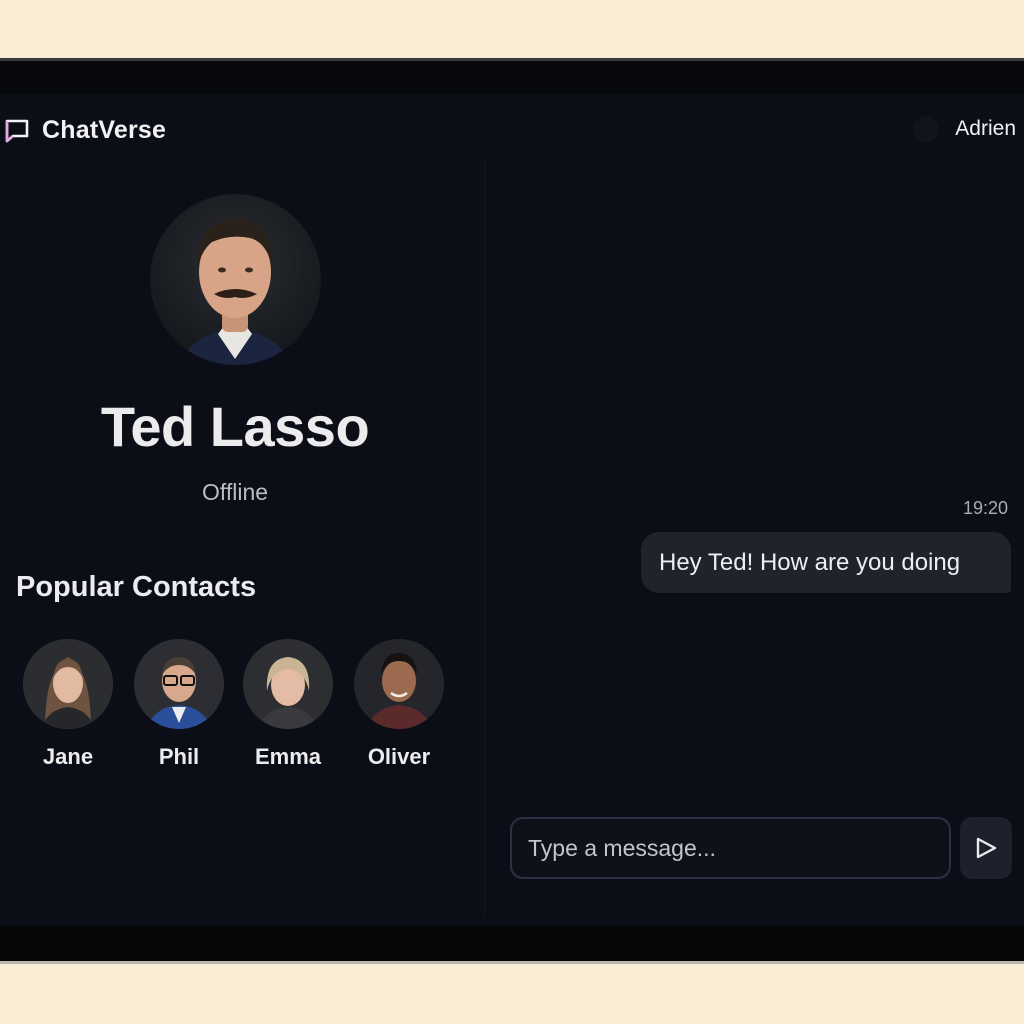 This screenshot has height=1024, width=1024. I want to click on message-input, so click(730, 848).